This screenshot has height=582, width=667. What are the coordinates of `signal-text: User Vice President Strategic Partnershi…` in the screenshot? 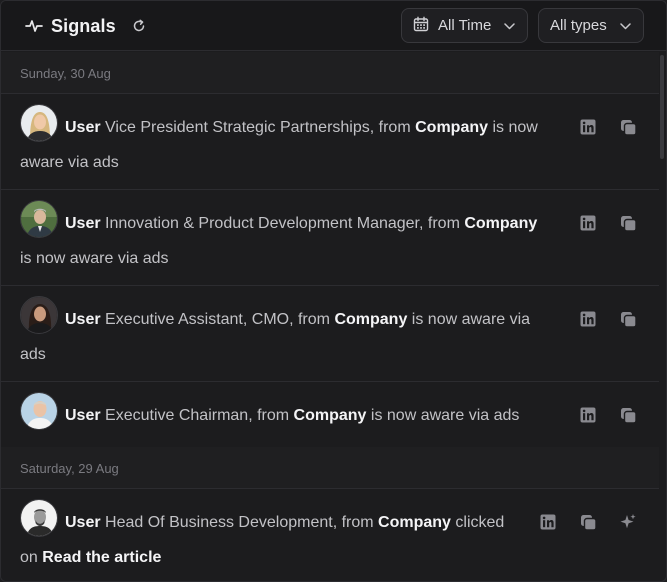 It's located at (284, 145).